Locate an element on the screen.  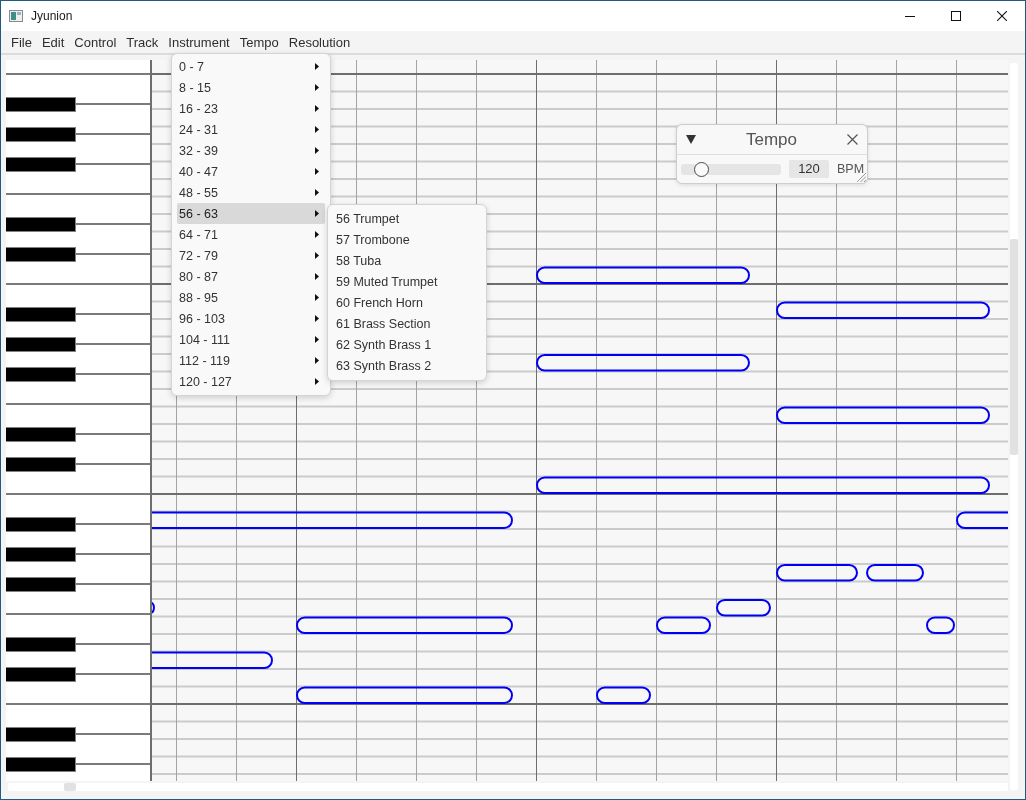
menu-item: 16 - 23 is located at coordinates (251, 108).